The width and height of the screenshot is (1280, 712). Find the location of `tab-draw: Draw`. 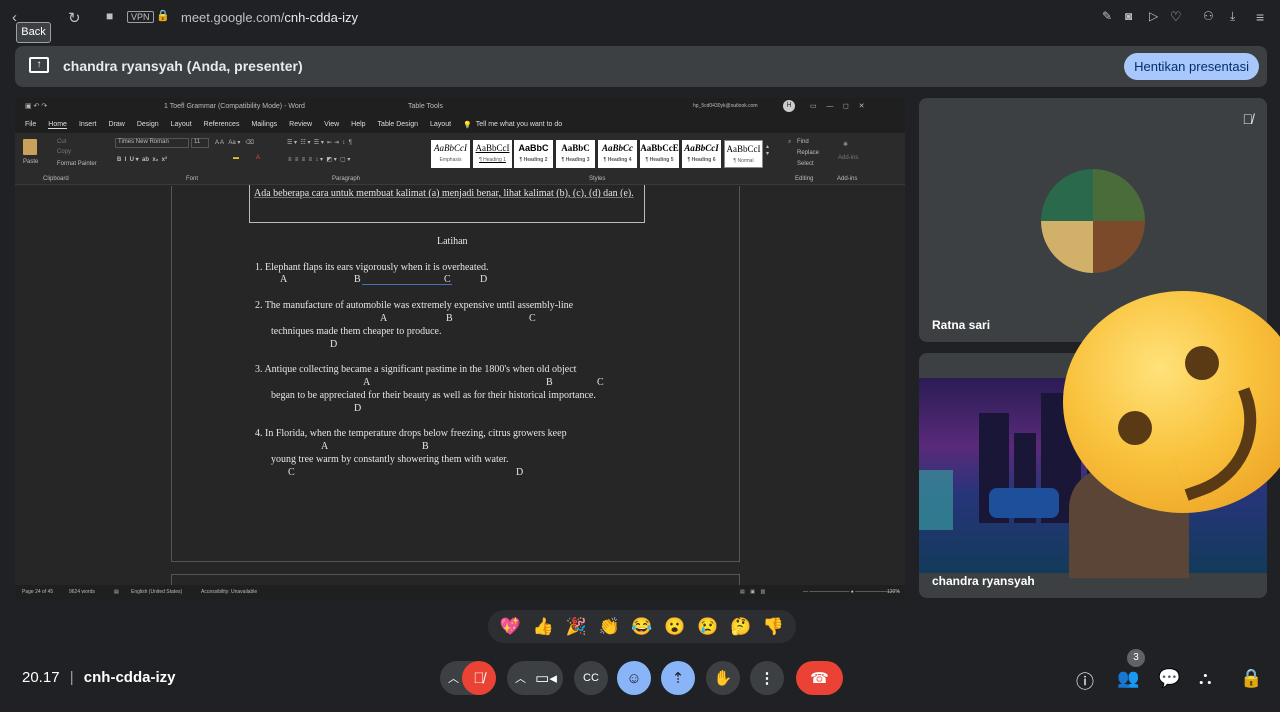

tab-draw: Draw is located at coordinates (116, 124).